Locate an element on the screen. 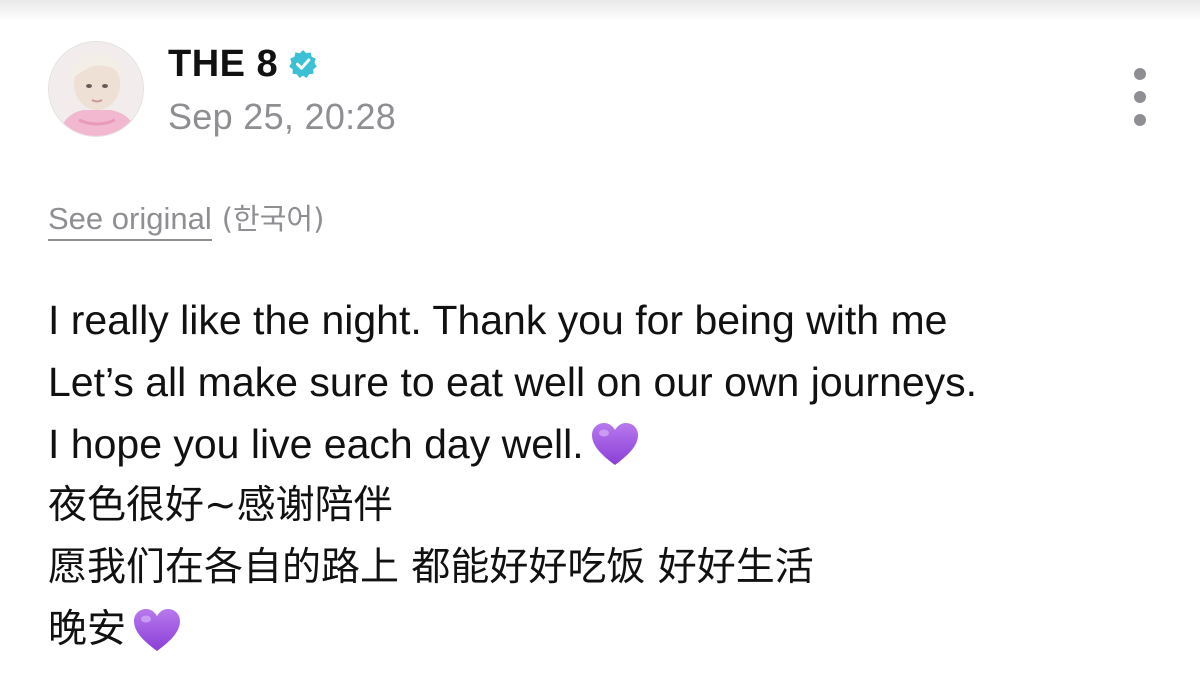 This screenshot has height=673, width=1200. more-options-button is located at coordinates (1140, 97).